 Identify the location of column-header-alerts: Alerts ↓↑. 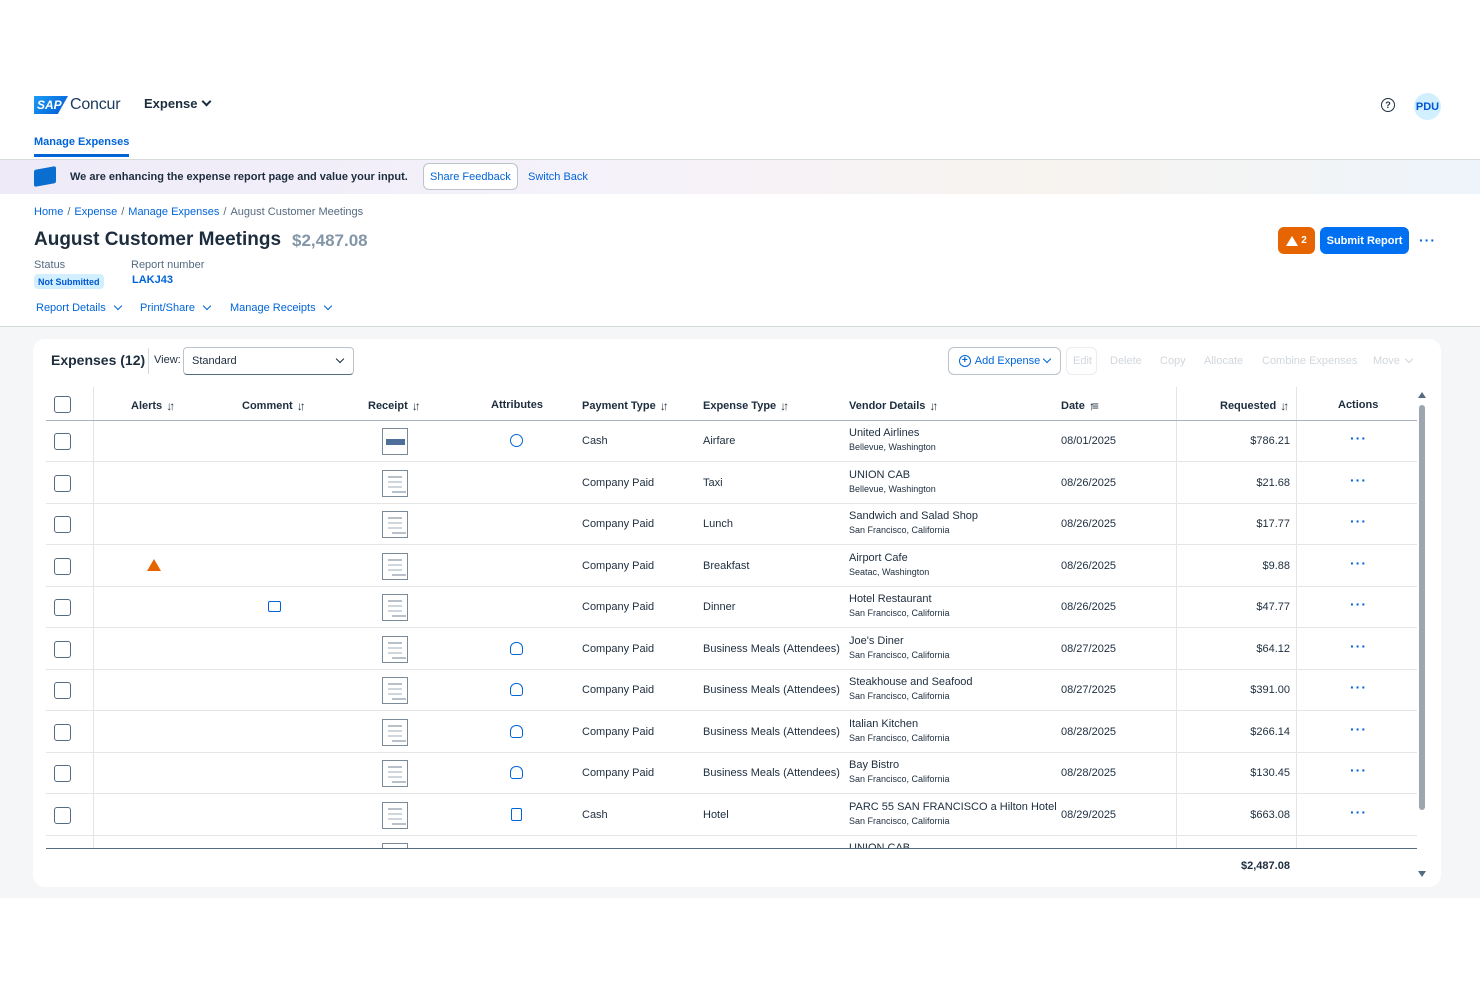
(153, 406).